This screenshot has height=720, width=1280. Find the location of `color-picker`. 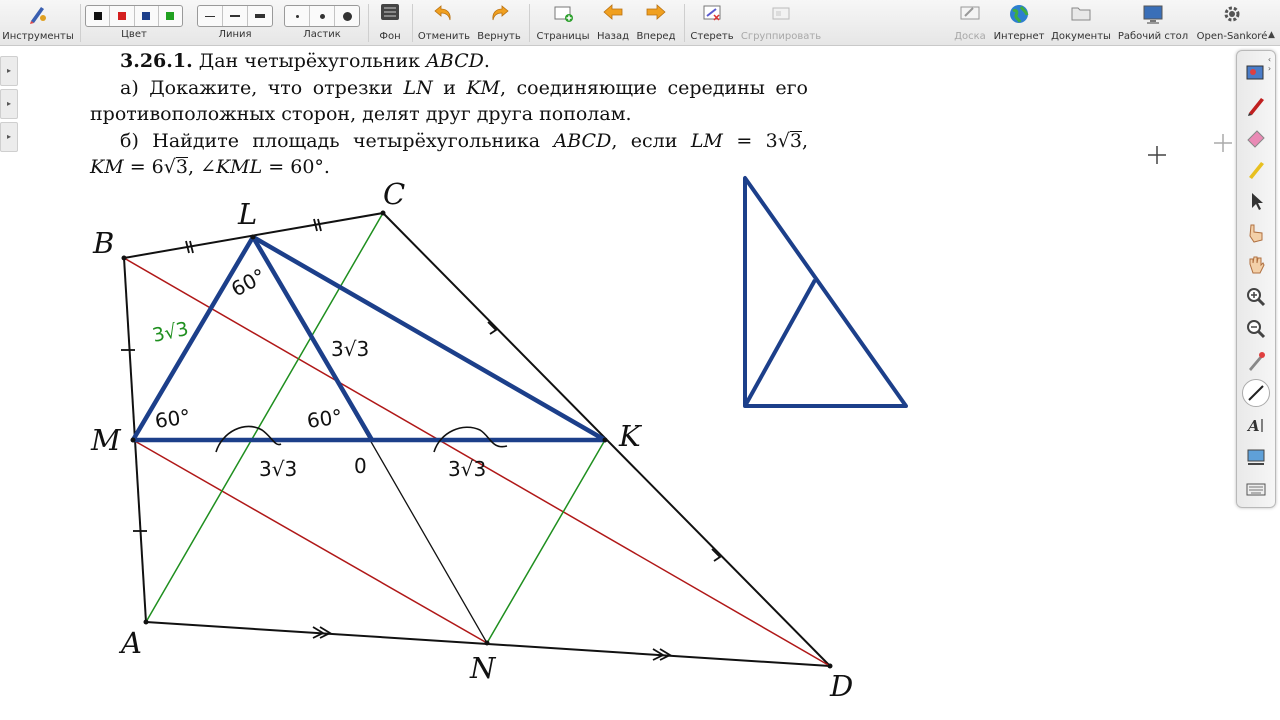

color-picker is located at coordinates (134, 16).